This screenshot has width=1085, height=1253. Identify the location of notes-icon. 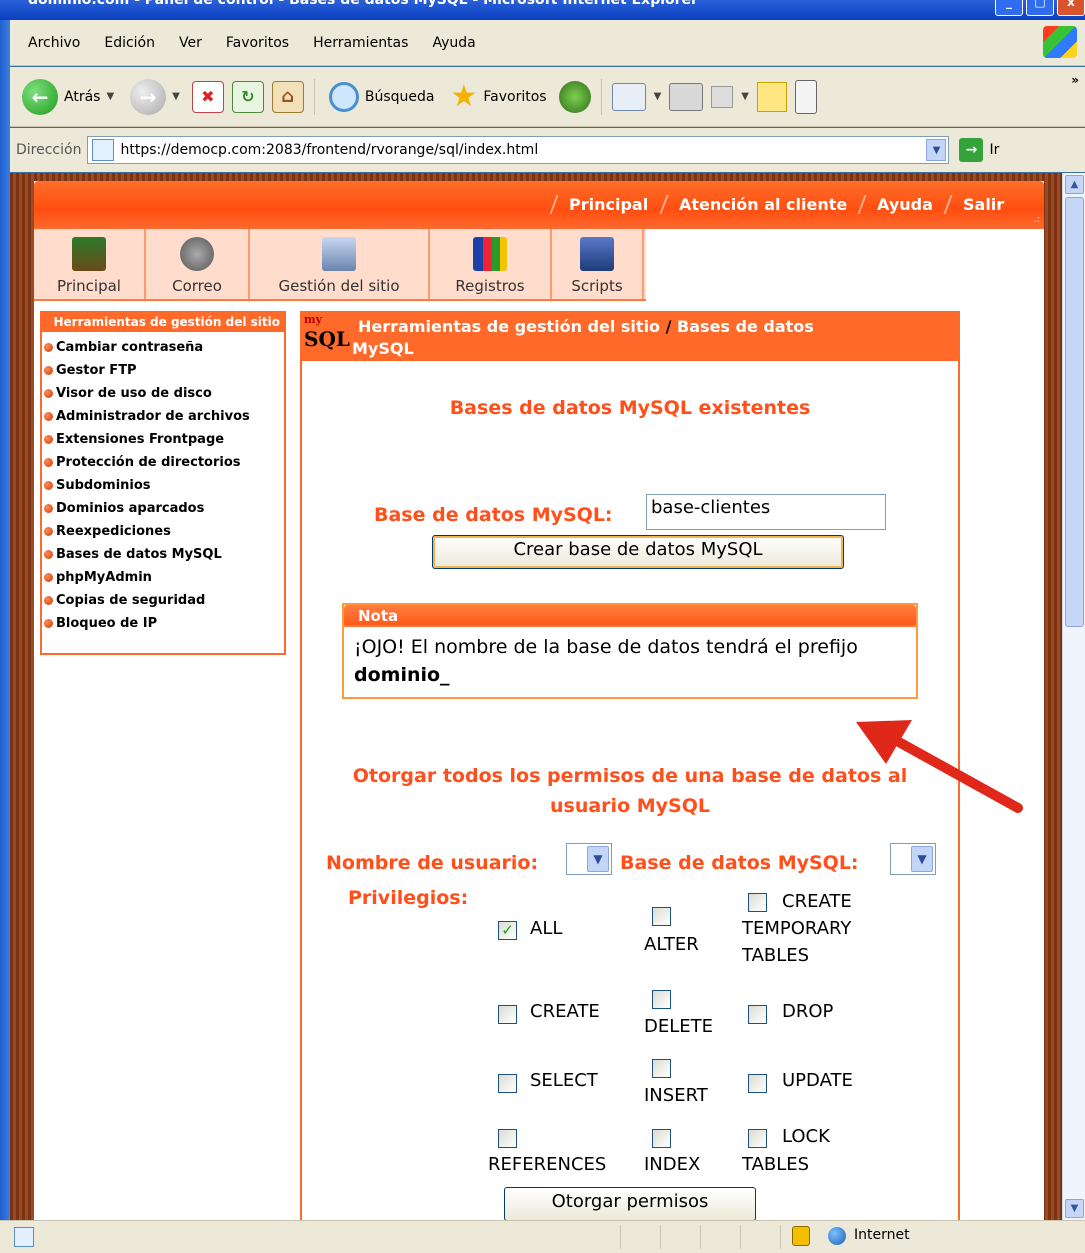
(772, 96).